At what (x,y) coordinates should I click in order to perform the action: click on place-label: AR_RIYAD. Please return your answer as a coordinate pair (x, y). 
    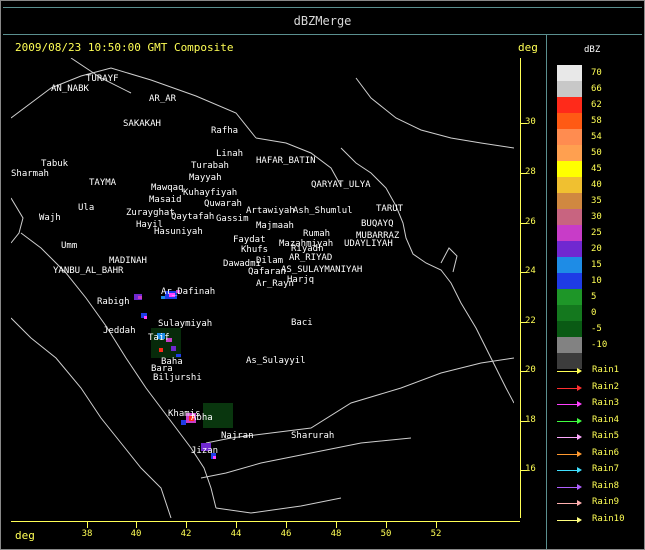
    Looking at the image, I should click on (310, 258).